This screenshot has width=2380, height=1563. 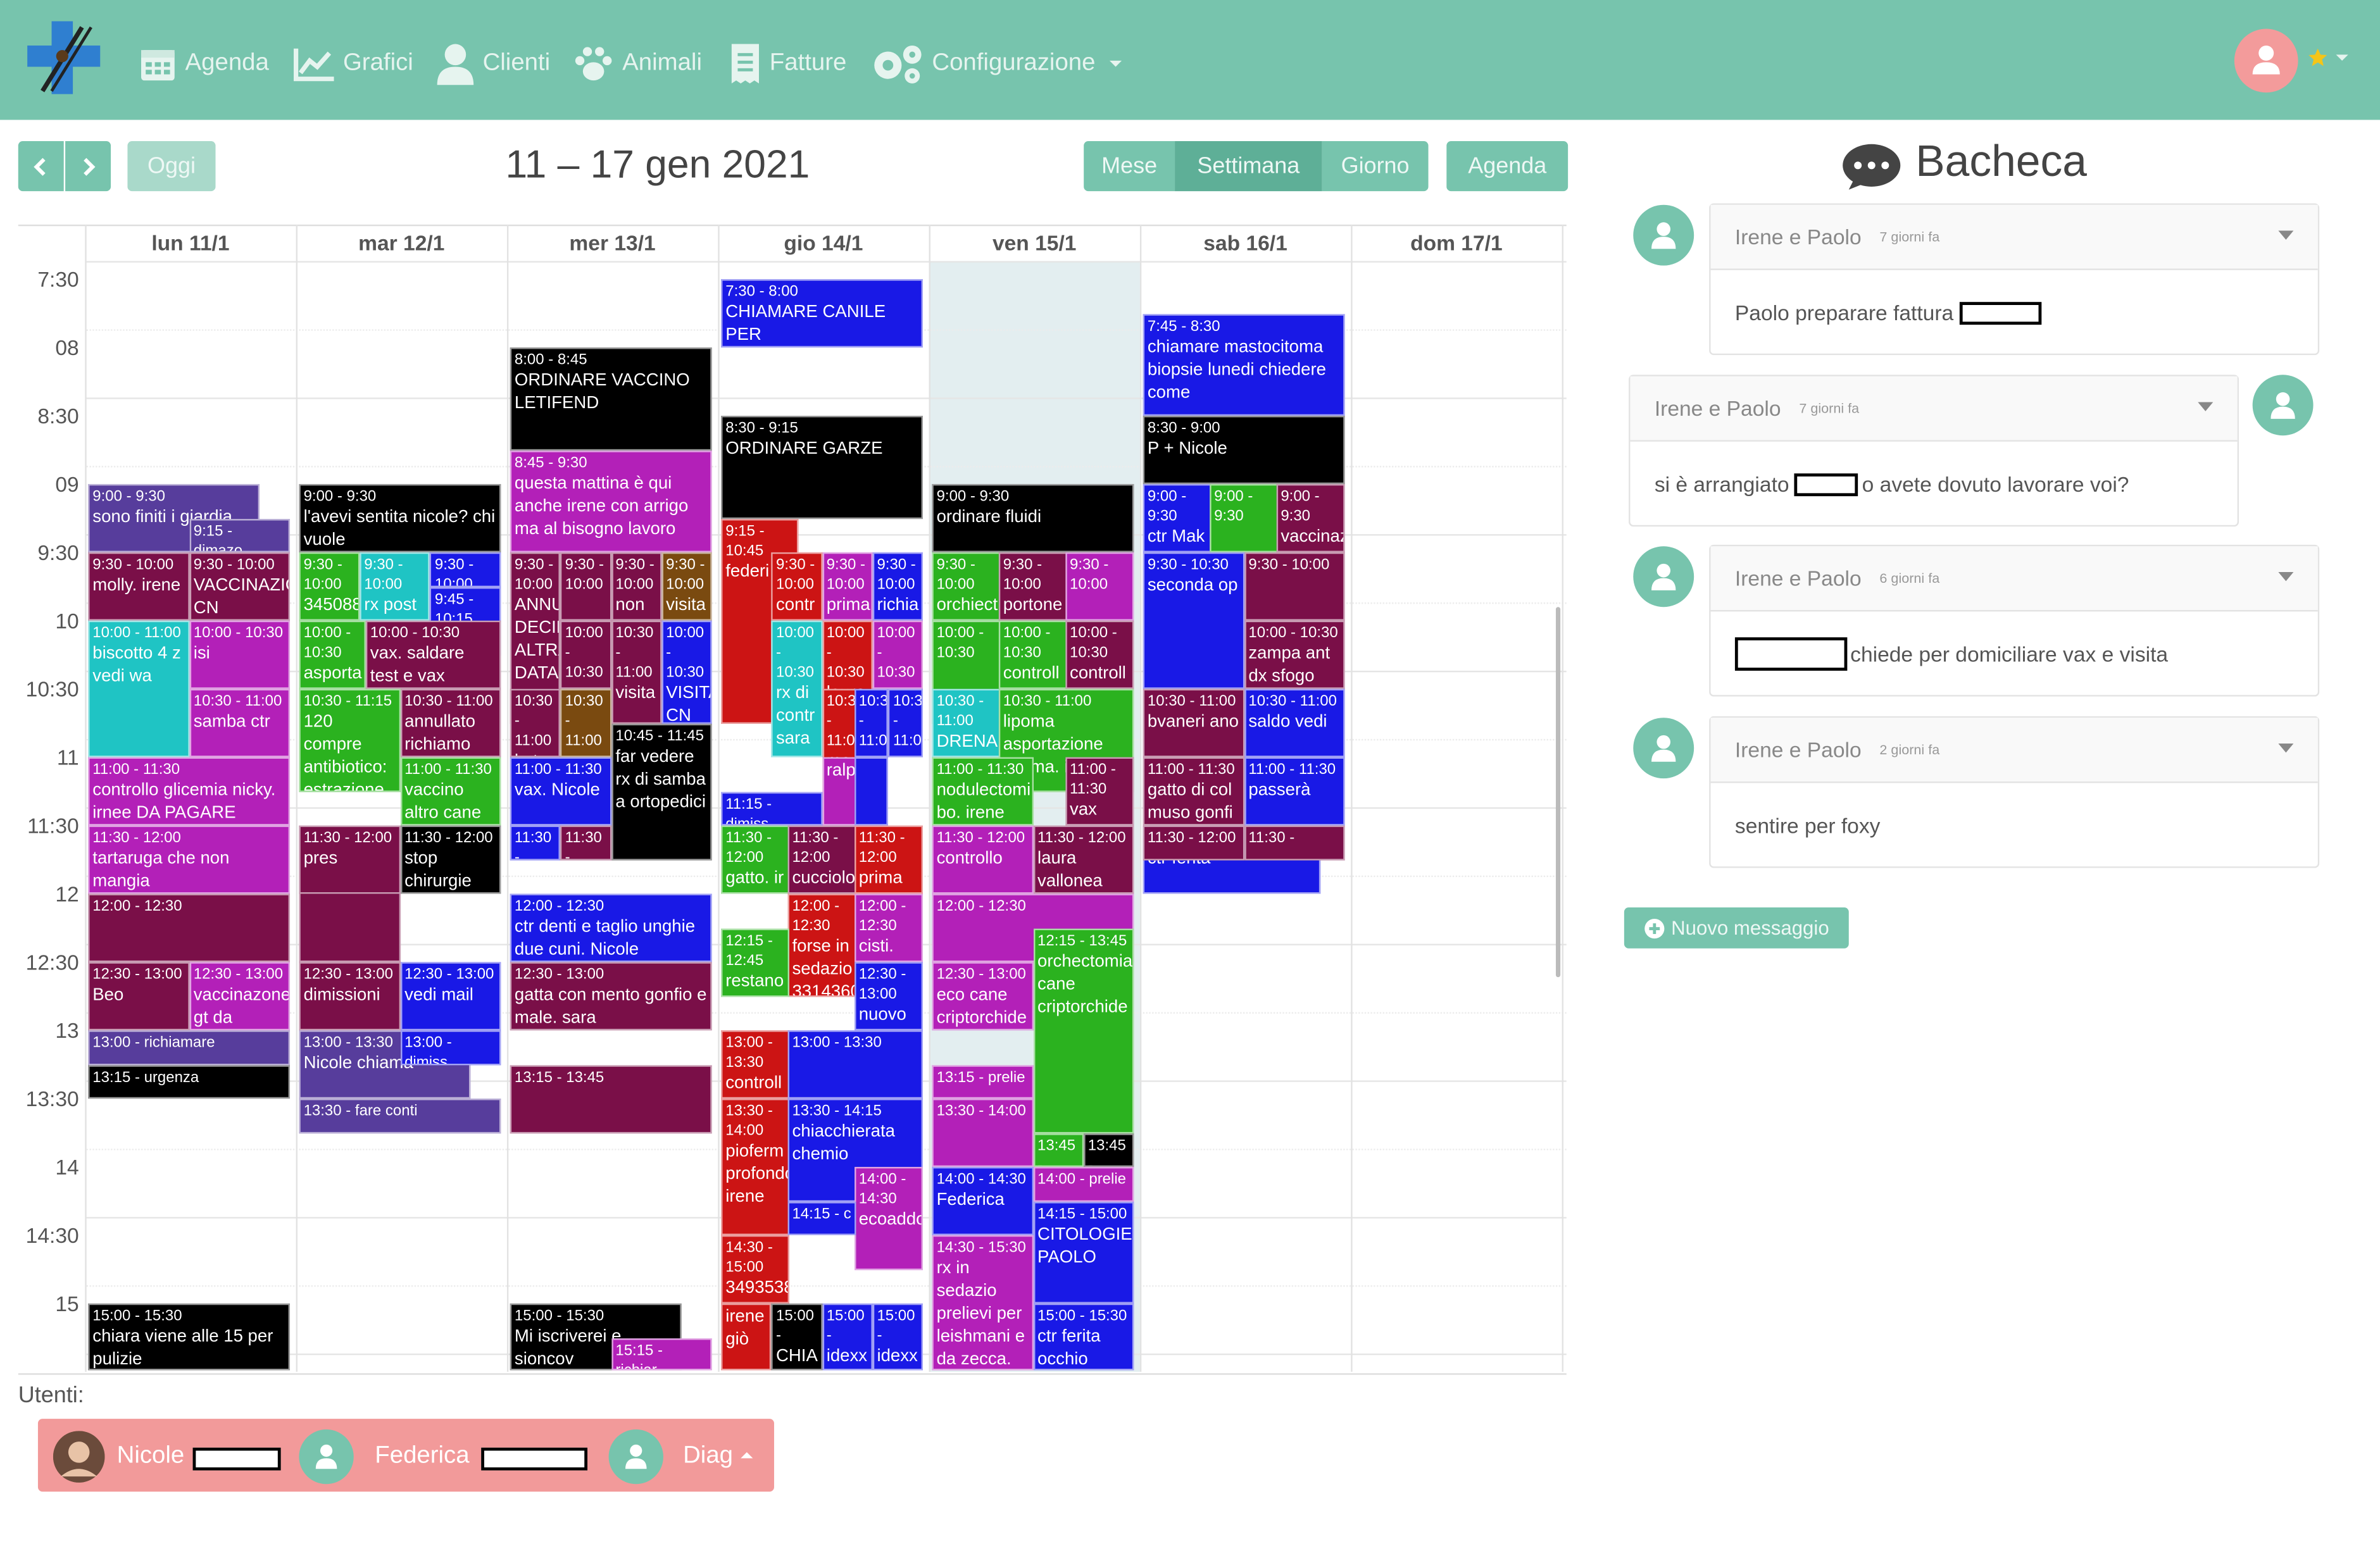 I want to click on calendar-scrollbar, so click(x=1558, y=792).